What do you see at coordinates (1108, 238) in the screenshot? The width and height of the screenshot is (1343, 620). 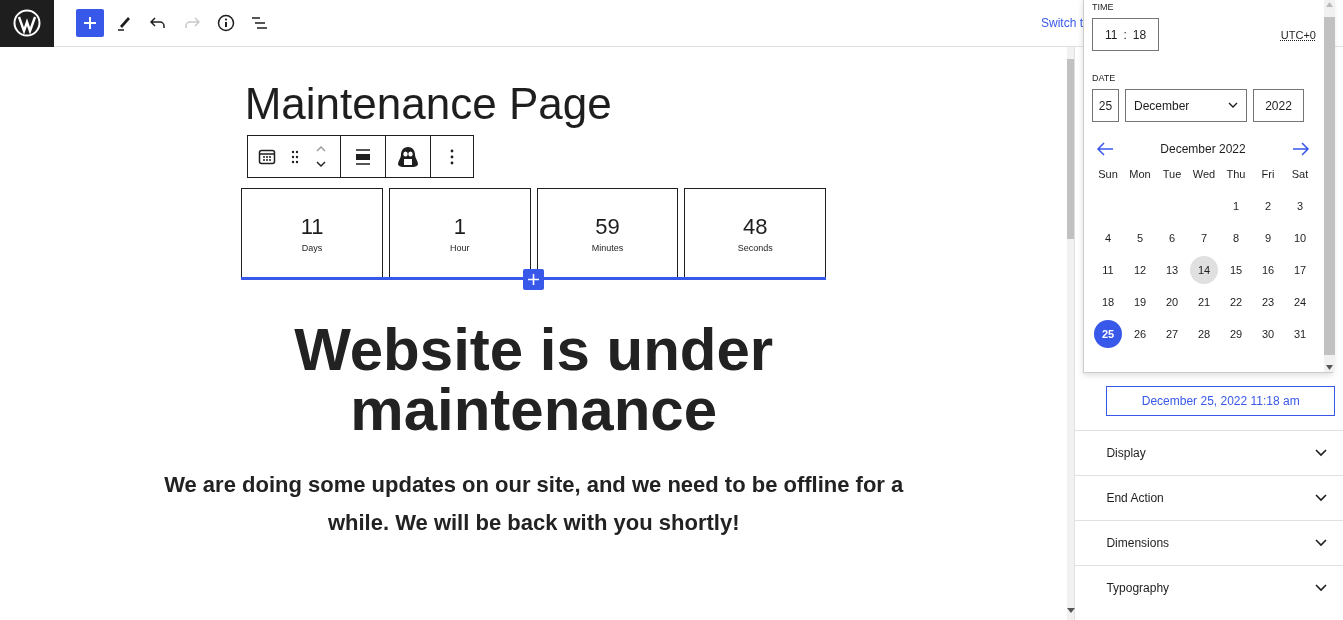 I see `calendar-day: 4` at bounding box center [1108, 238].